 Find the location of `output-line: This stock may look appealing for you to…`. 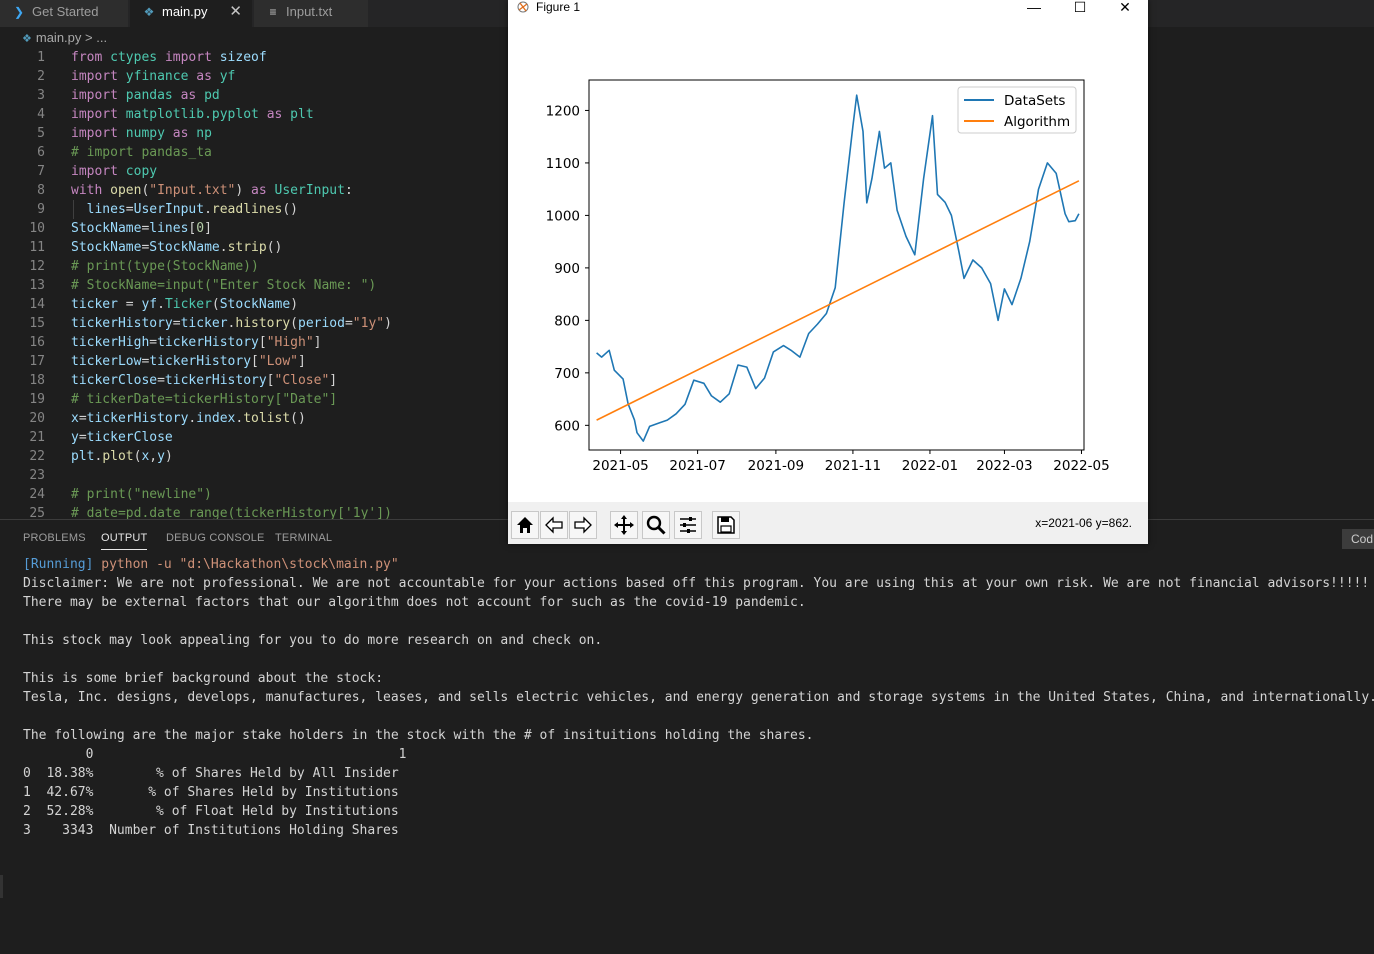

output-line: This stock may look appealing for you to… is located at coordinates (313, 640).